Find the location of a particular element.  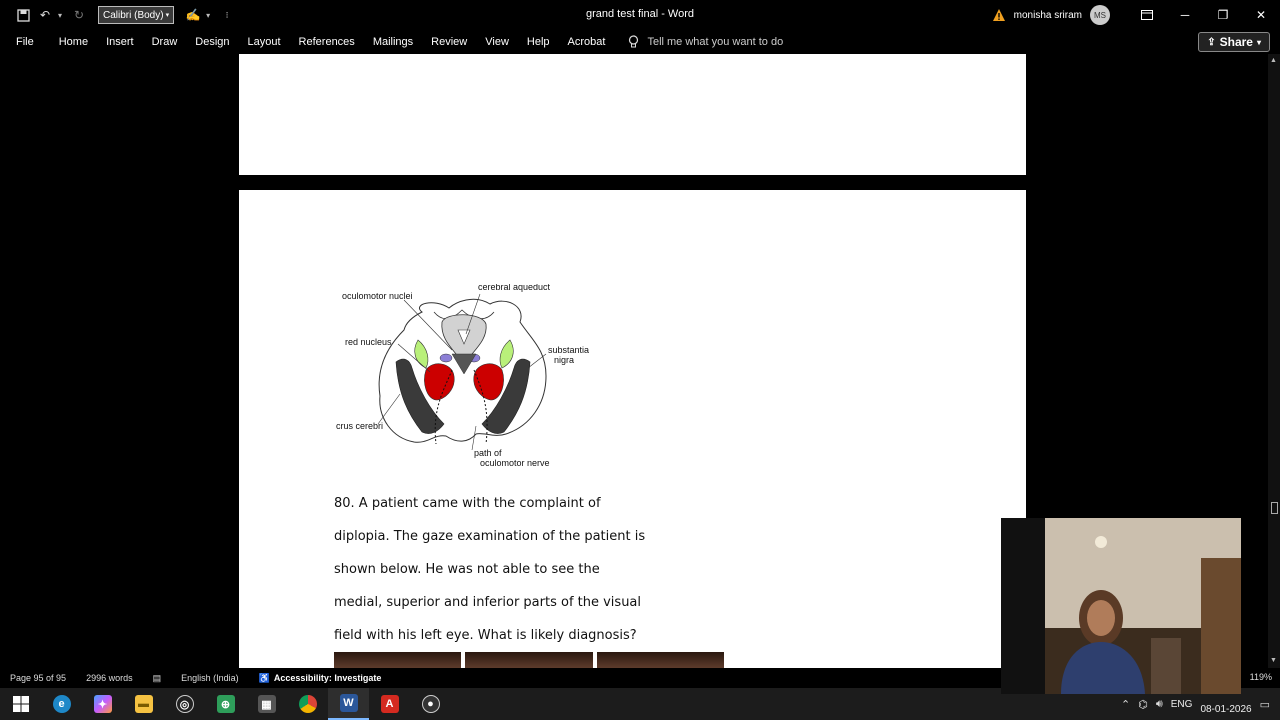

format-painter-icon: ✍ is located at coordinates (193, 15).